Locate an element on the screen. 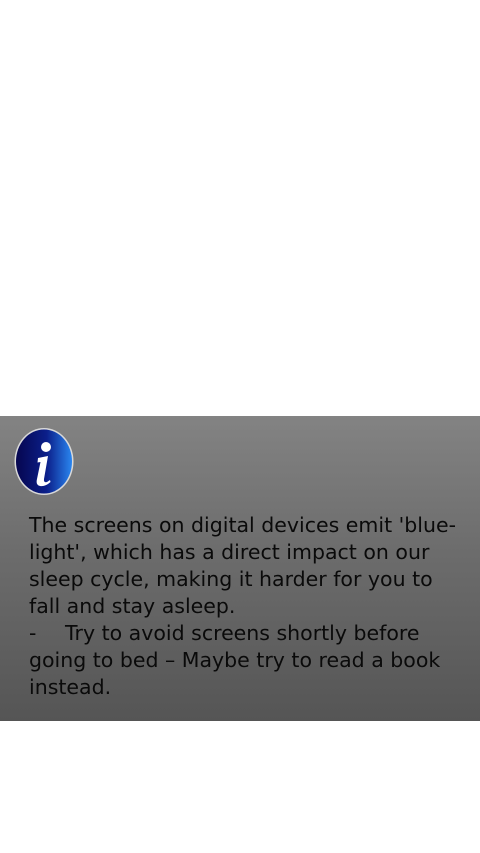 This screenshot has height=853, width=480. info-icon is located at coordinates (44, 461).